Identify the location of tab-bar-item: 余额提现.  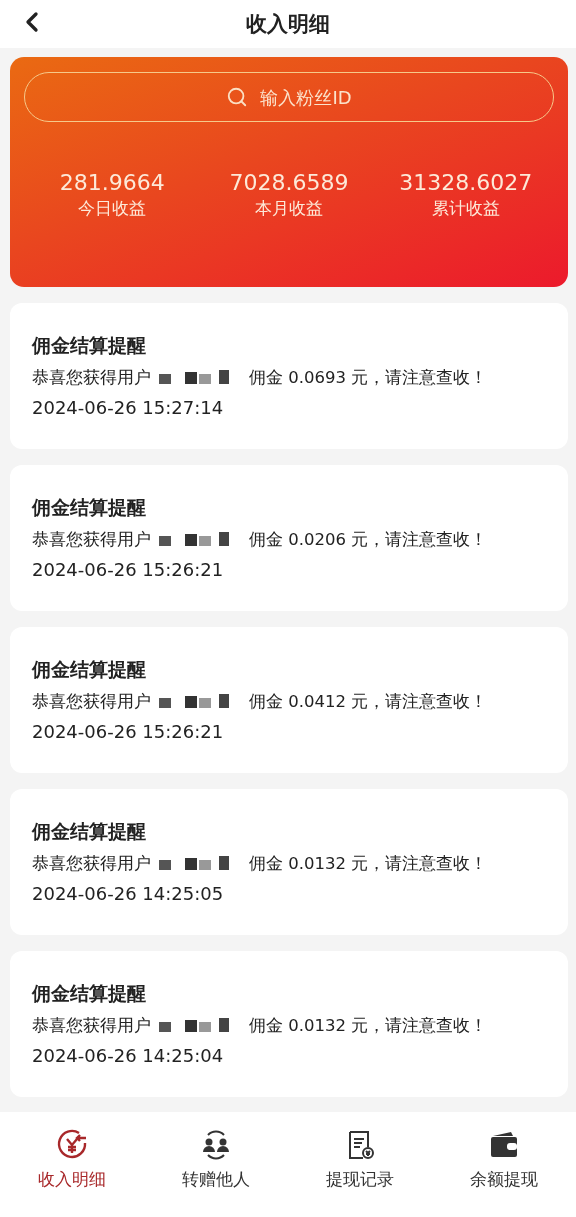
(504, 1159).